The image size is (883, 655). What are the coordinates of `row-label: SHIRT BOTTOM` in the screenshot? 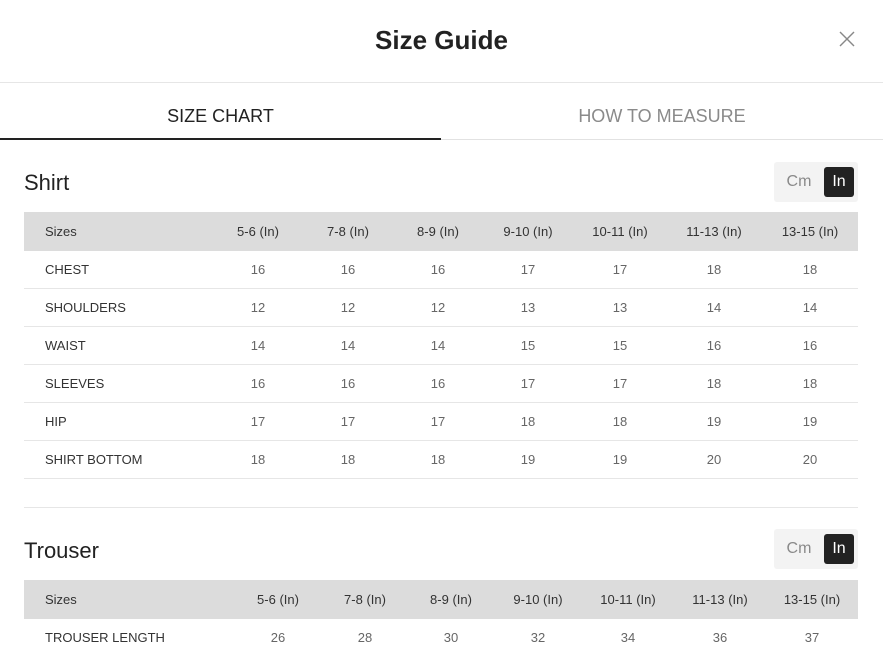 It's located at (119, 459).